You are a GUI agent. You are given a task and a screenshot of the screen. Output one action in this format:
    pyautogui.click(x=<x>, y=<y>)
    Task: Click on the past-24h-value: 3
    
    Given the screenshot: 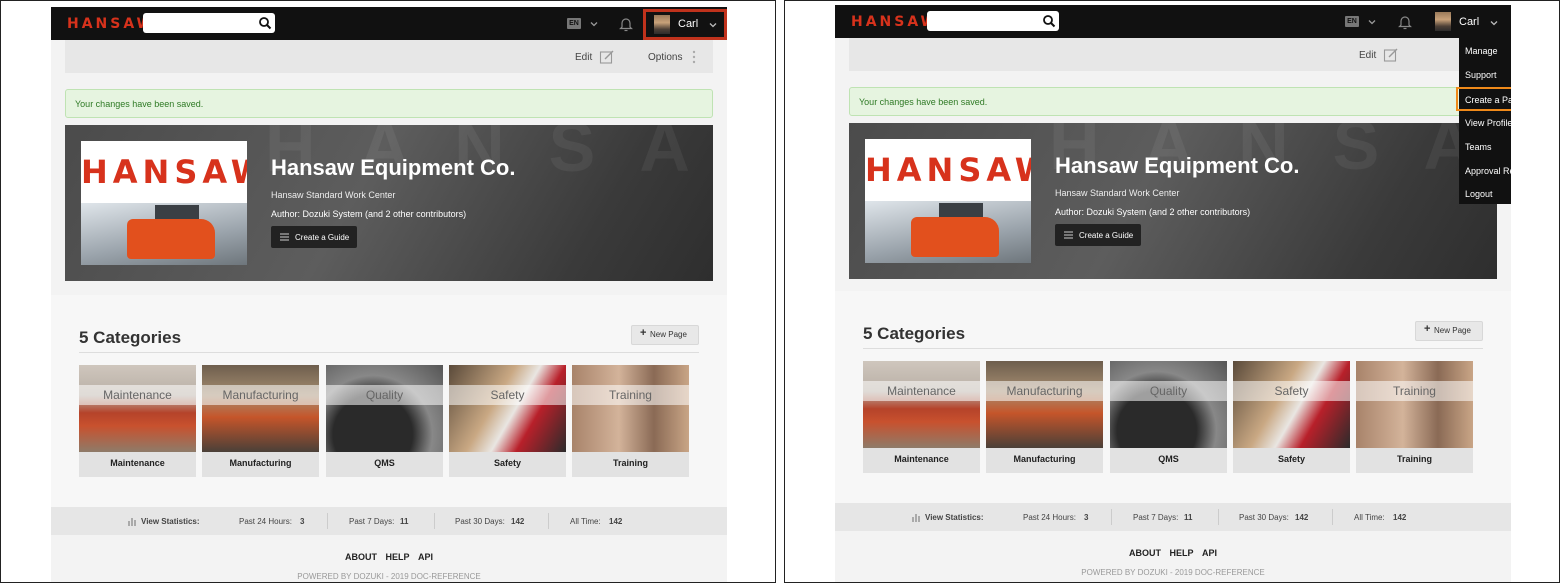 What is the action you would take?
    pyautogui.click(x=1086, y=517)
    